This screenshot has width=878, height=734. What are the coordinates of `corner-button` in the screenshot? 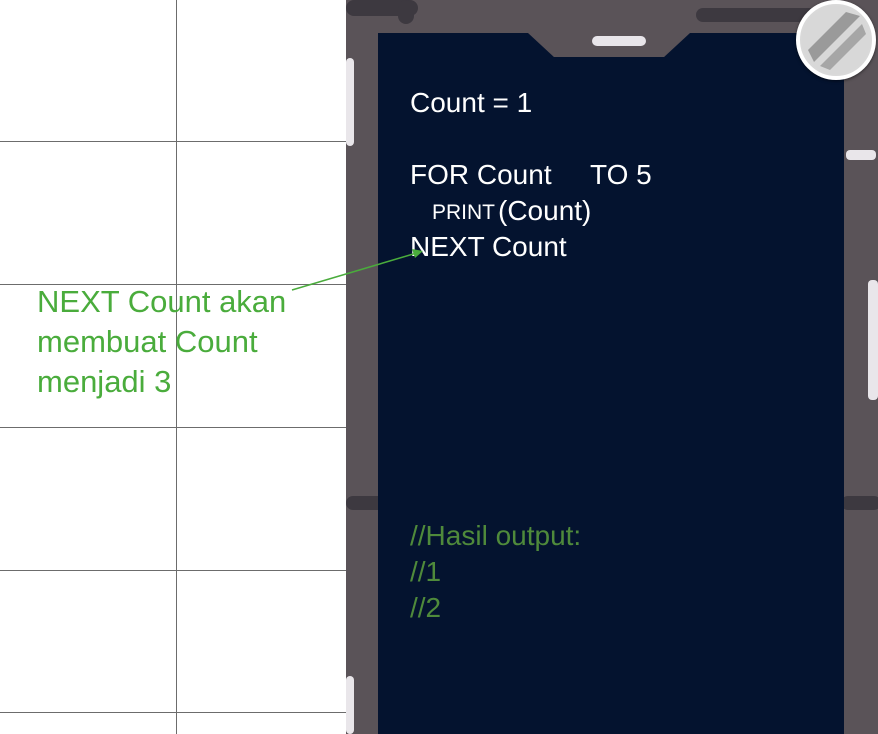 It's located at (836, 40).